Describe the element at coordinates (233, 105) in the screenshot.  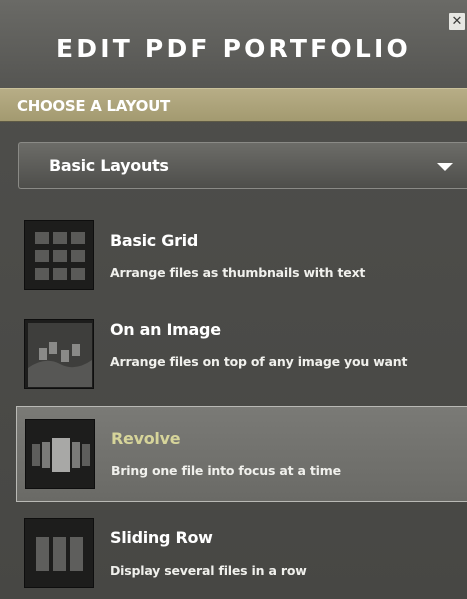
I see `section-header: CHOOSE A LAYOUT` at that location.